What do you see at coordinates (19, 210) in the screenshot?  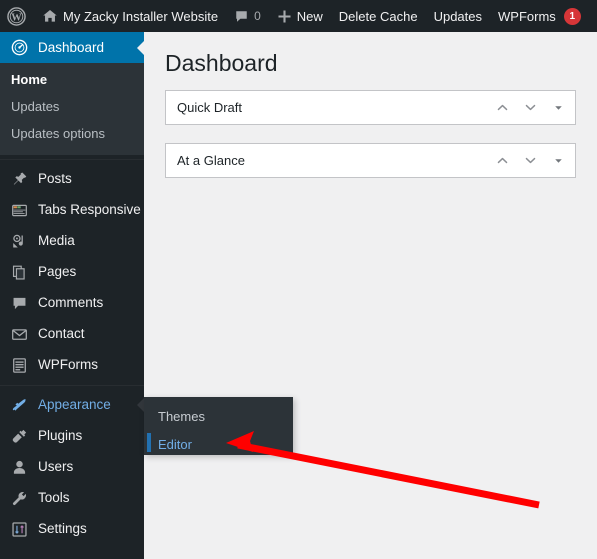 I see `window-icon` at bounding box center [19, 210].